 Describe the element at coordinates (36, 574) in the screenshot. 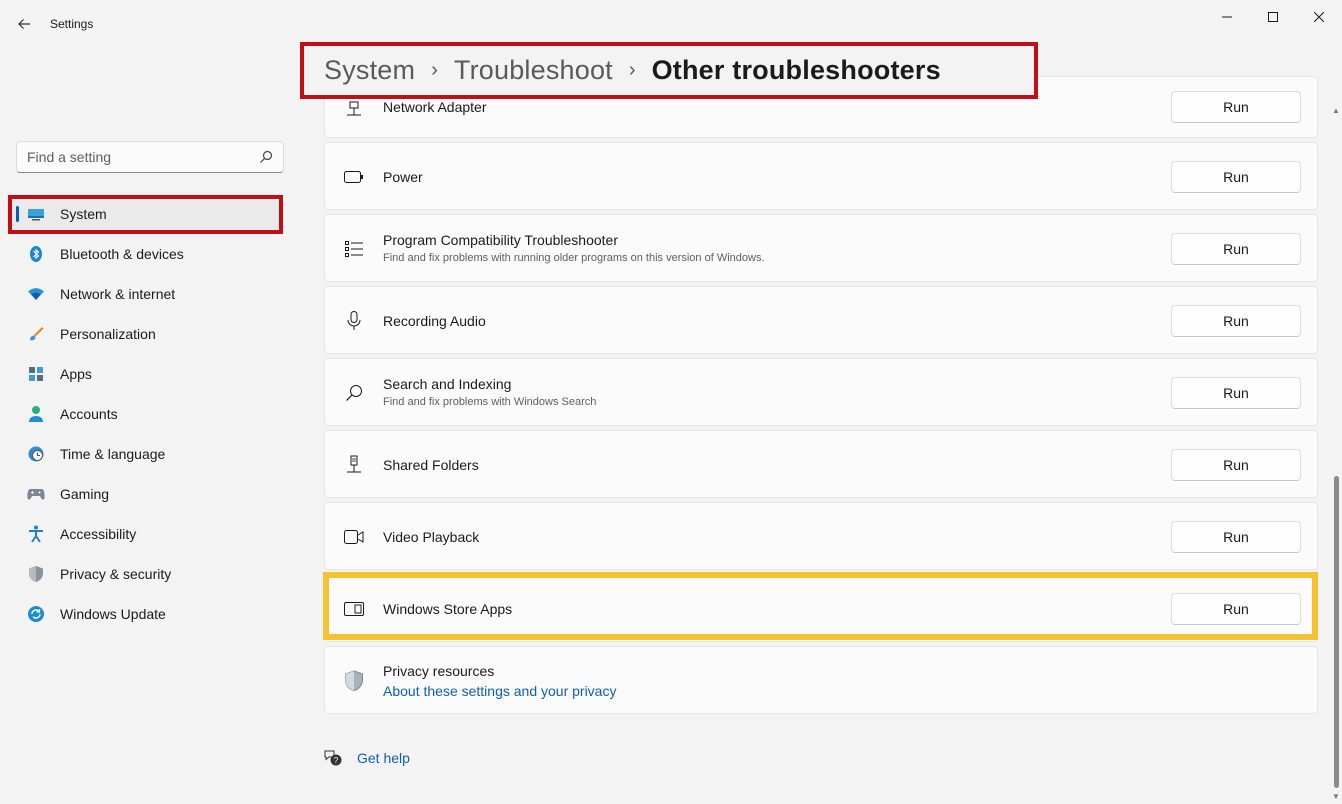

I see `shield-icon` at that location.